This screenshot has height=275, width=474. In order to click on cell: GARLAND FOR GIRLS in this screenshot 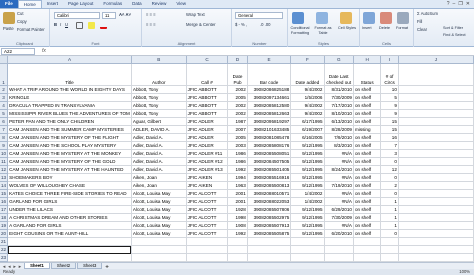, I will do `click(69, 201)`.